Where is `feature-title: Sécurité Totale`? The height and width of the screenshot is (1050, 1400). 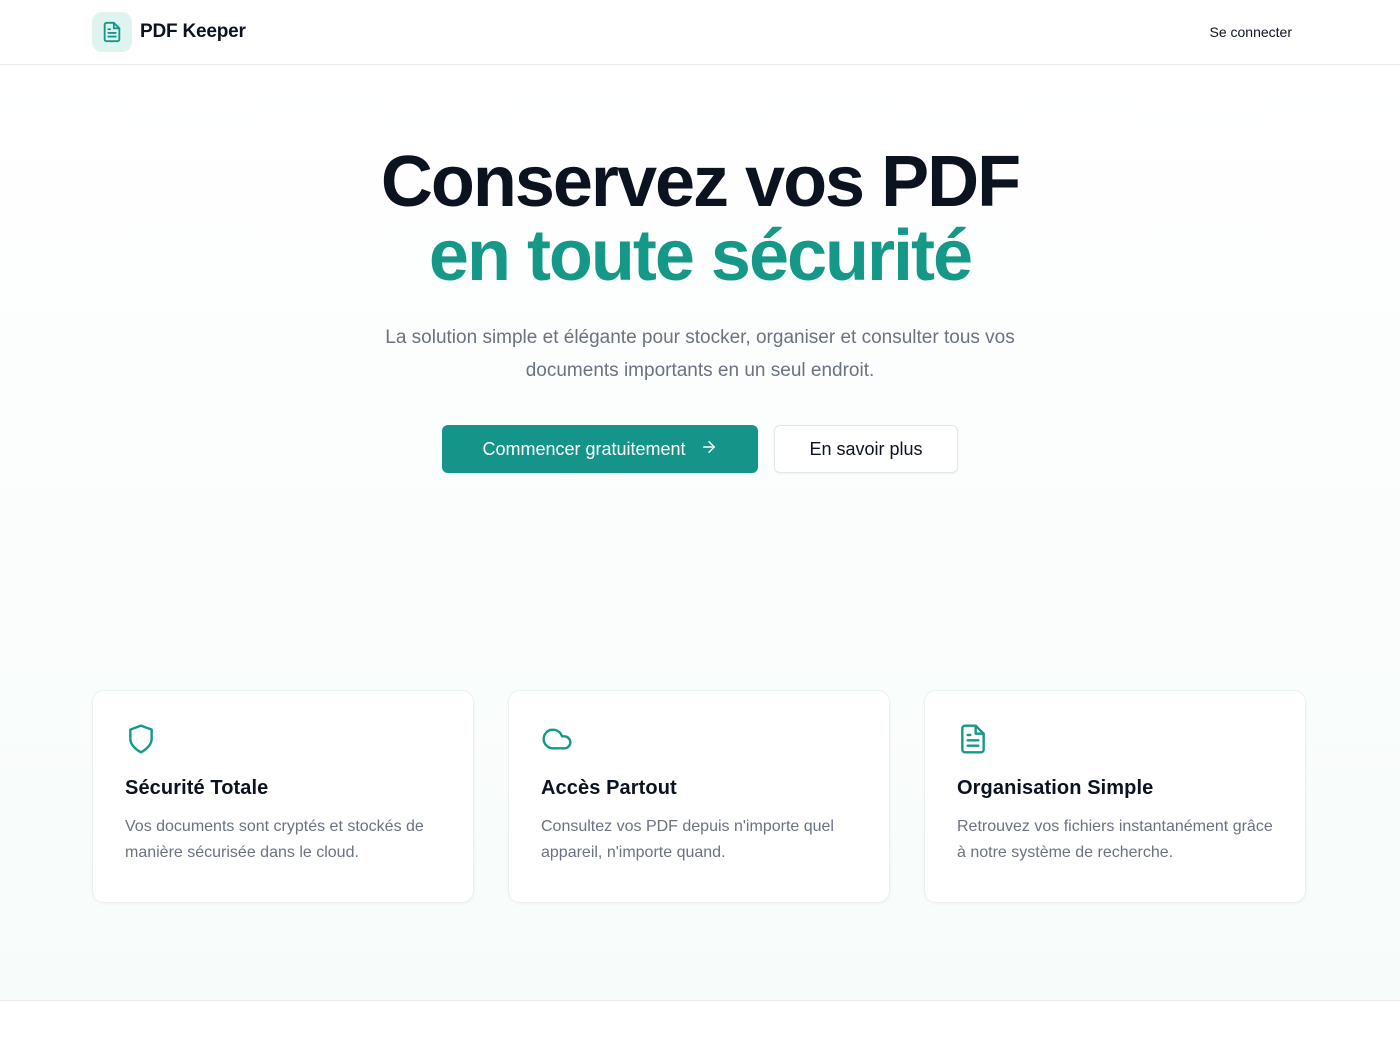 feature-title: Sécurité Totale is located at coordinates (197, 788).